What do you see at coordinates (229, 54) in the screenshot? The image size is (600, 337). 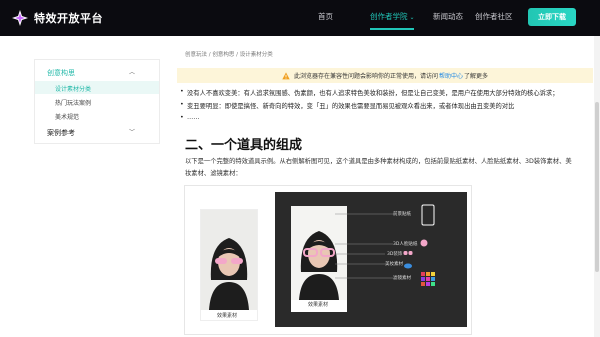 I see `breadcrumb: 创意玩法 / 创意构思 / 设计素材分类` at bounding box center [229, 54].